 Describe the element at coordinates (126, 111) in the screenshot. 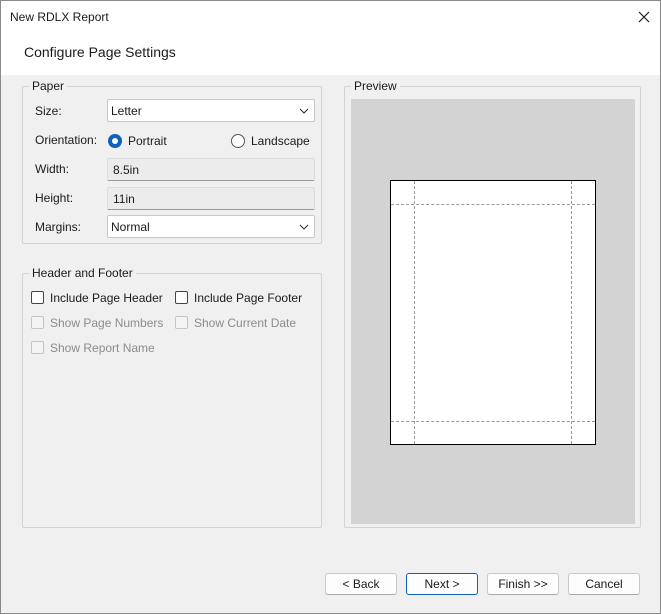

I see `size-value: Letter` at that location.